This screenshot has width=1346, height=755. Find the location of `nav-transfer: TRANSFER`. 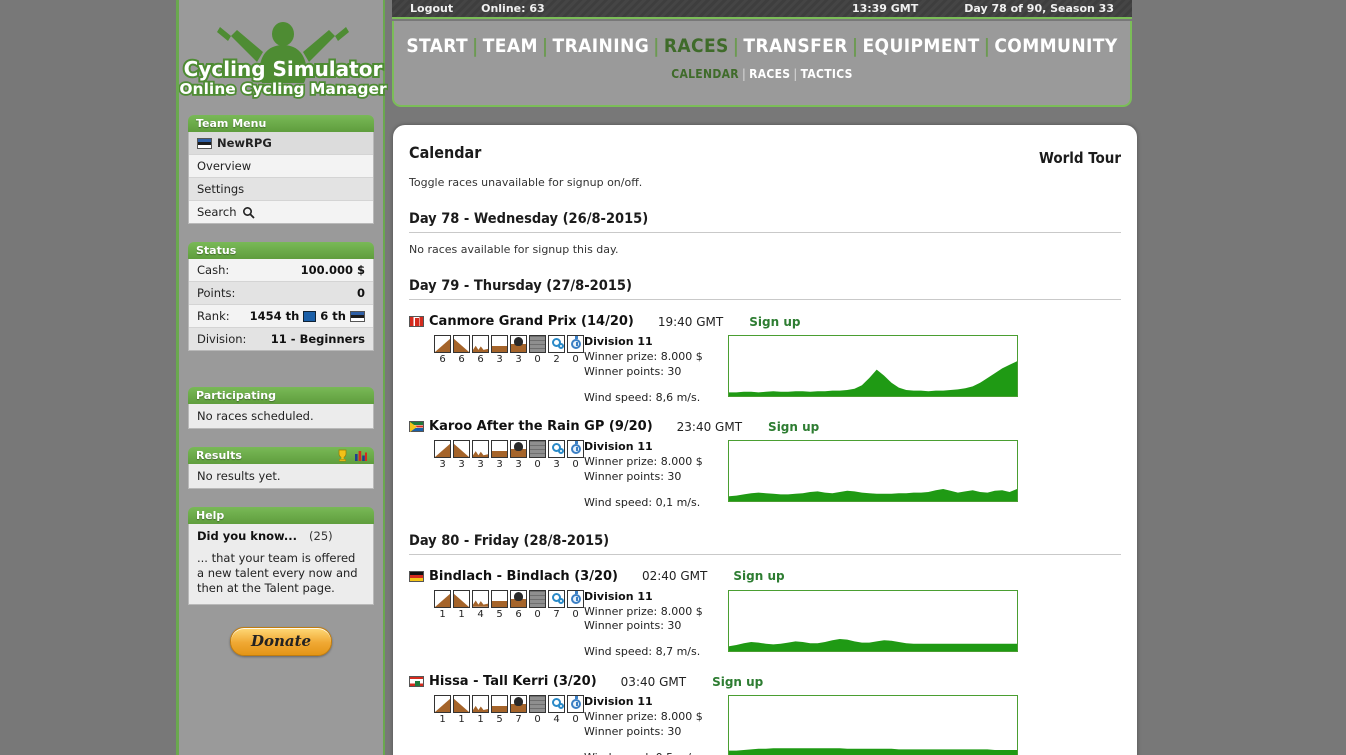

nav-transfer: TRANSFER is located at coordinates (795, 46).